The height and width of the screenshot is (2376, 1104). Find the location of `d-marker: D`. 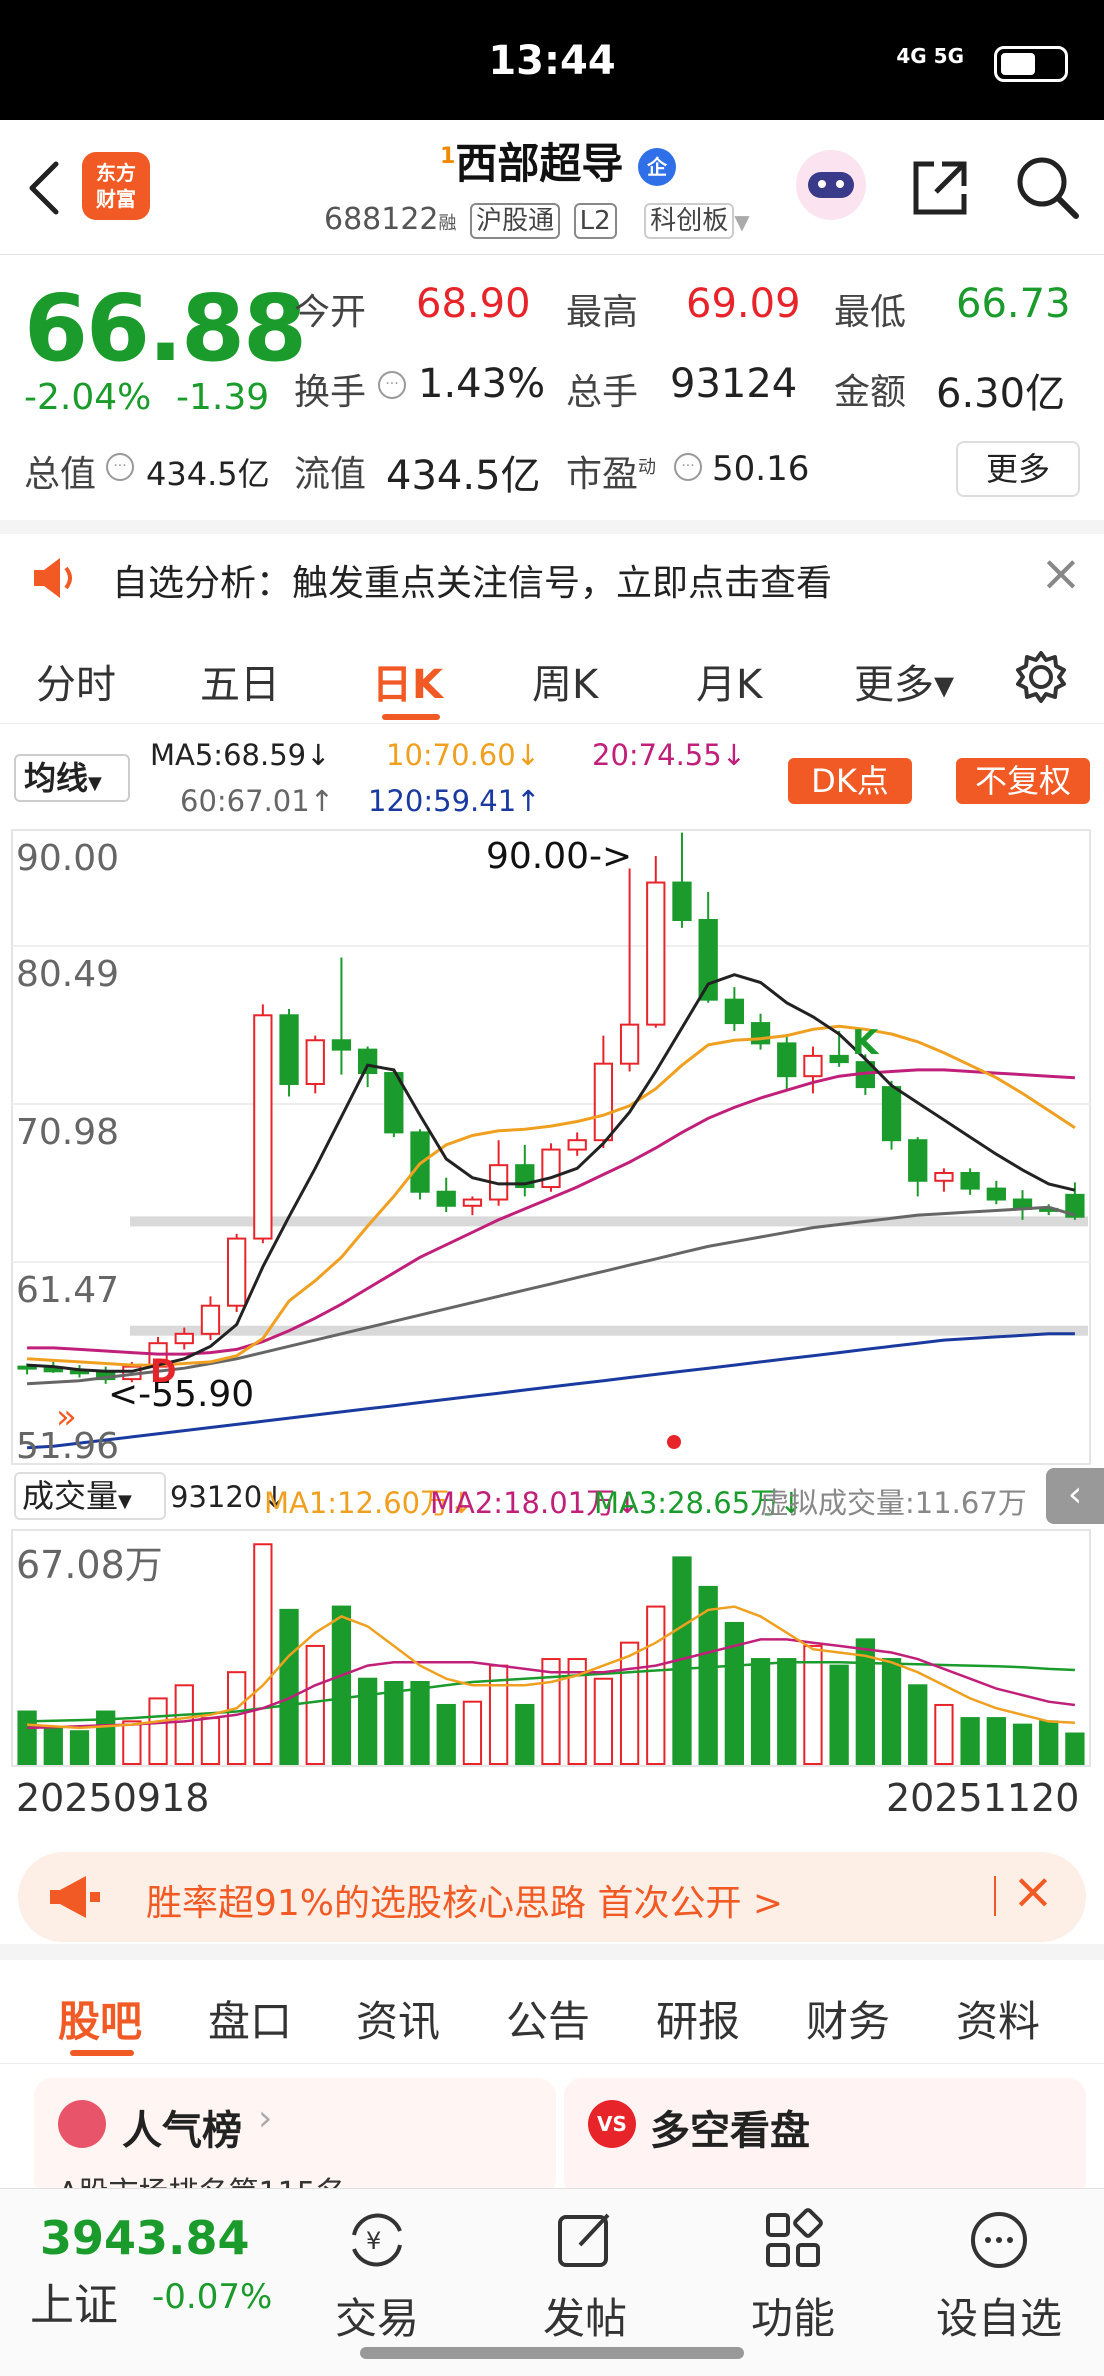

d-marker: D is located at coordinates (163, 1371).